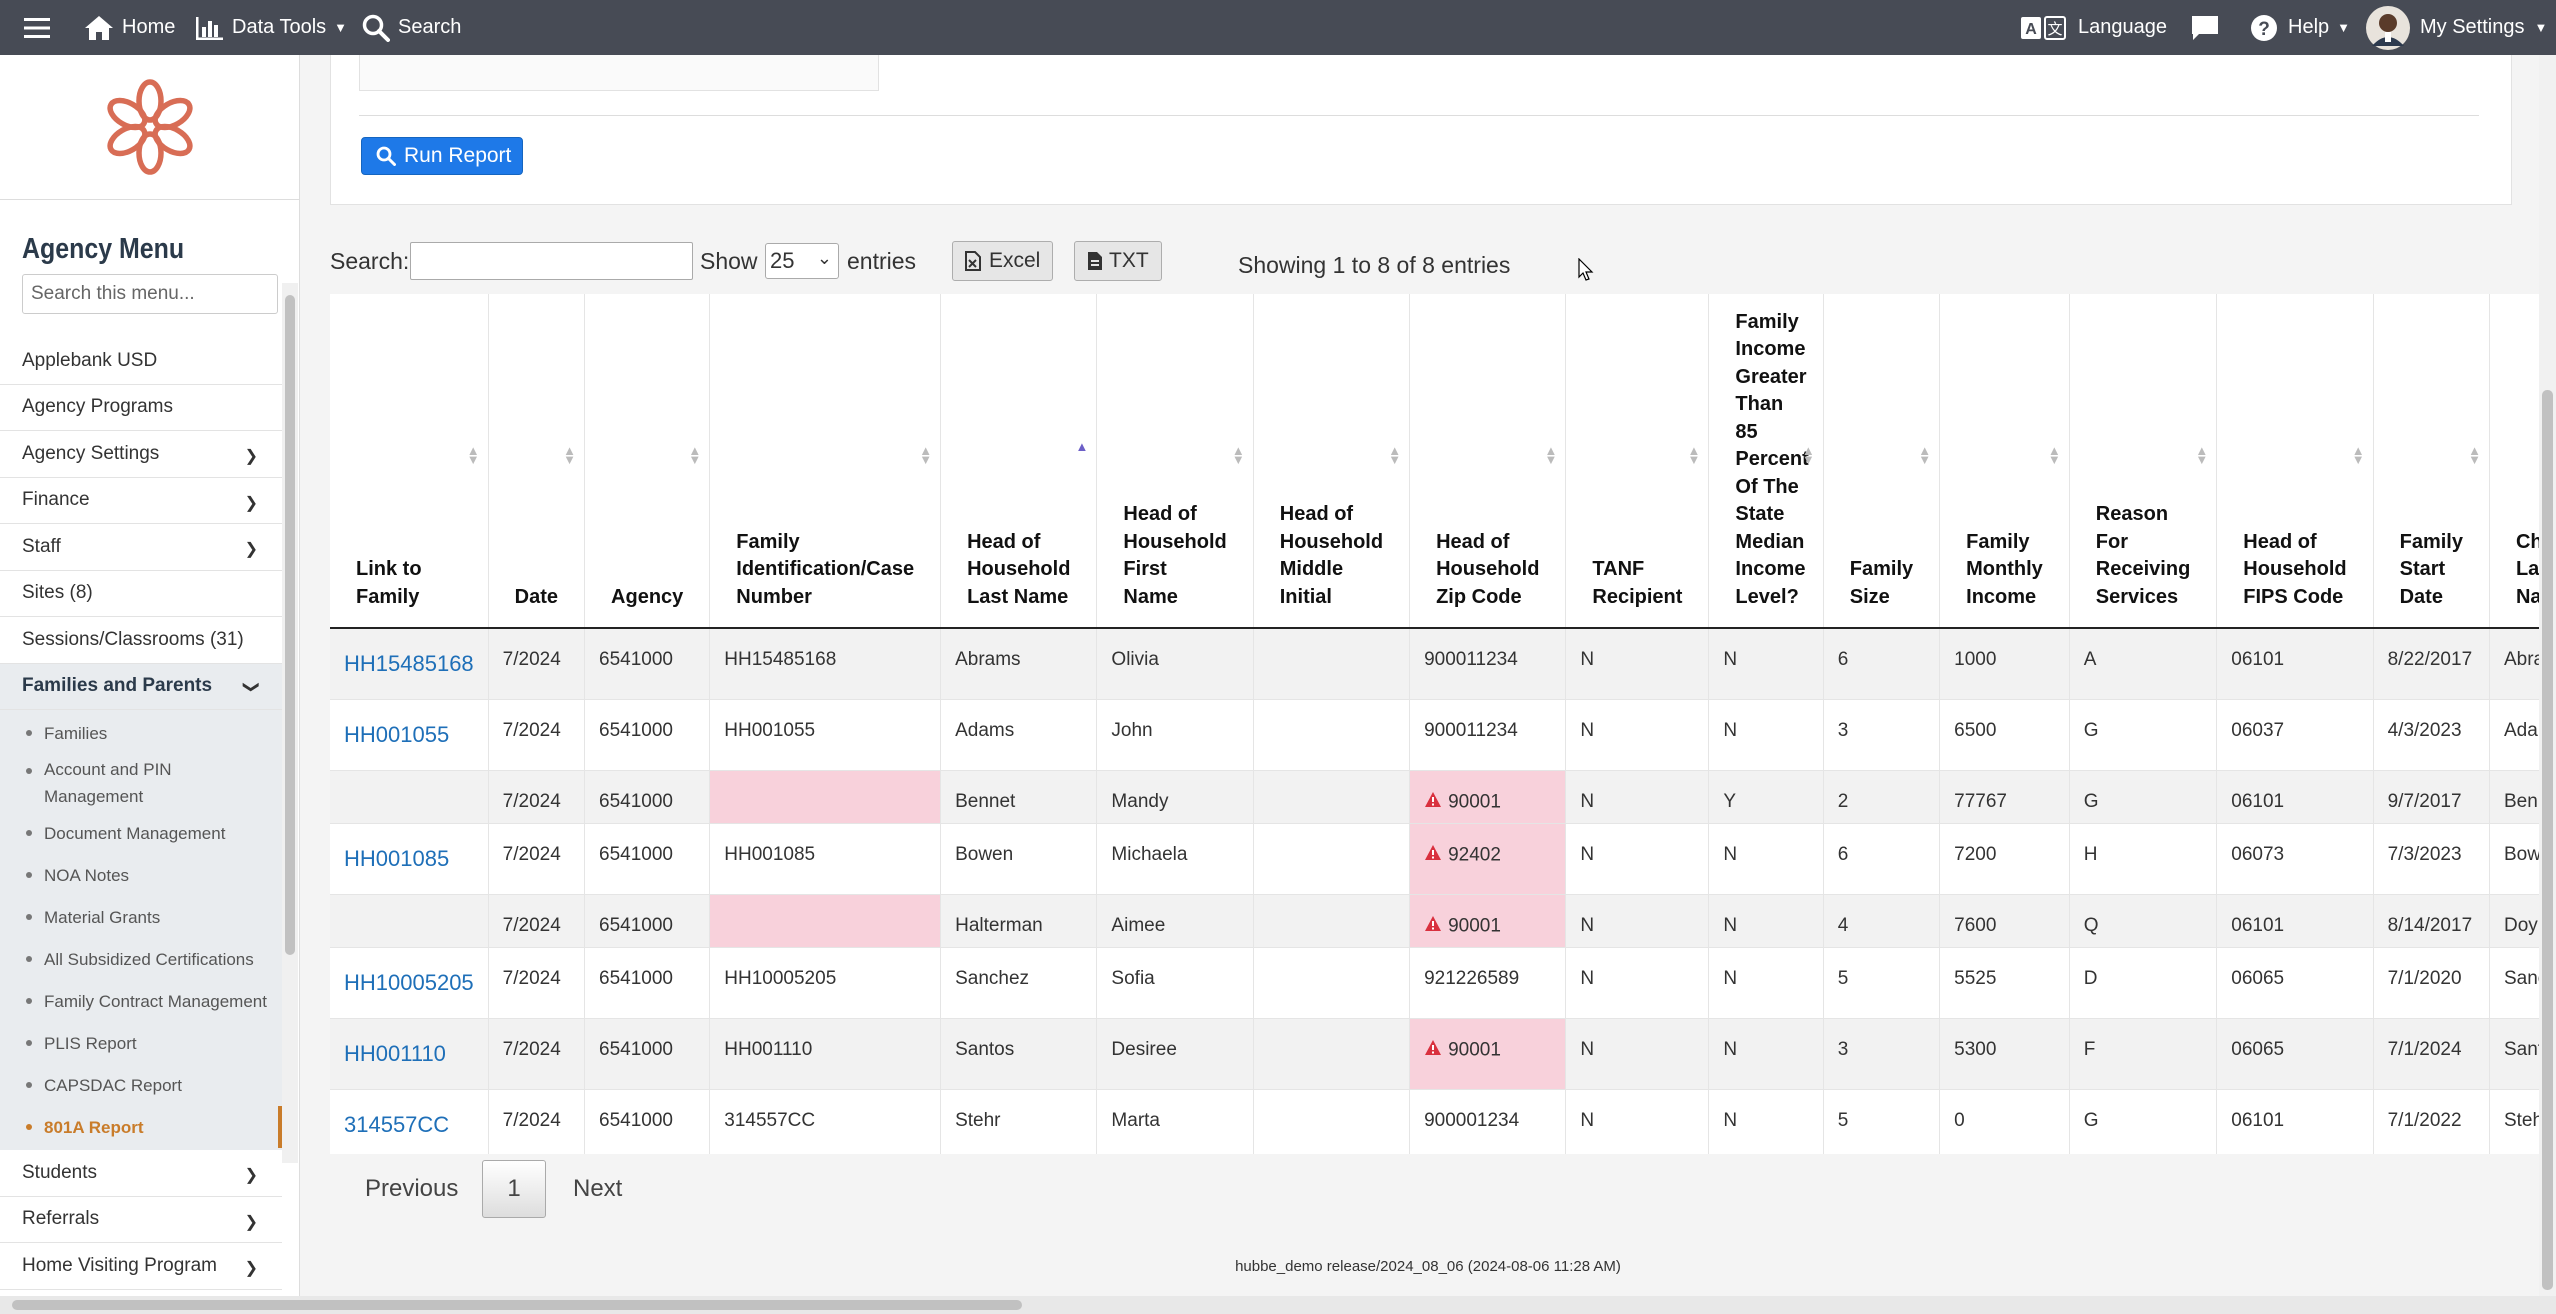 The height and width of the screenshot is (1314, 2556). Describe the element at coordinates (141, 875) in the screenshot. I see `submenu-item-noa-notes: NOA Notes` at that location.